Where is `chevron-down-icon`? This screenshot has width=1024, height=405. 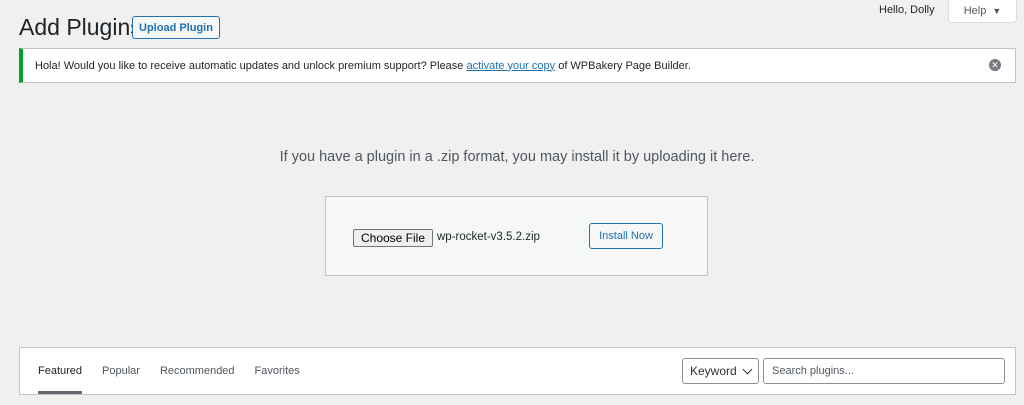 chevron-down-icon is located at coordinates (747, 369).